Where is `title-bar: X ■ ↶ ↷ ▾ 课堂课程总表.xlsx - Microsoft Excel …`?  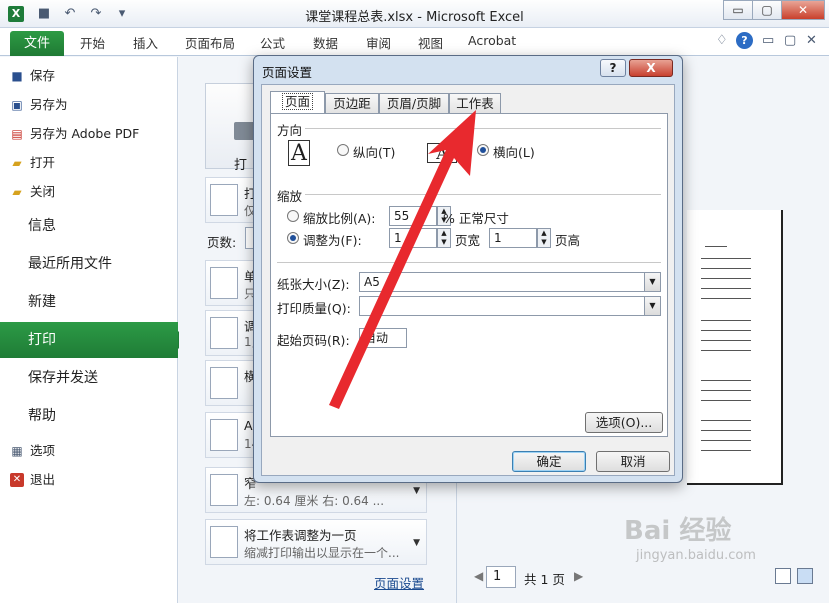
title-bar: X ■ ↶ ↷ ▾ 课堂课程总表.xlsx - Microsoft Excel … is located at coordinates (414, 14).